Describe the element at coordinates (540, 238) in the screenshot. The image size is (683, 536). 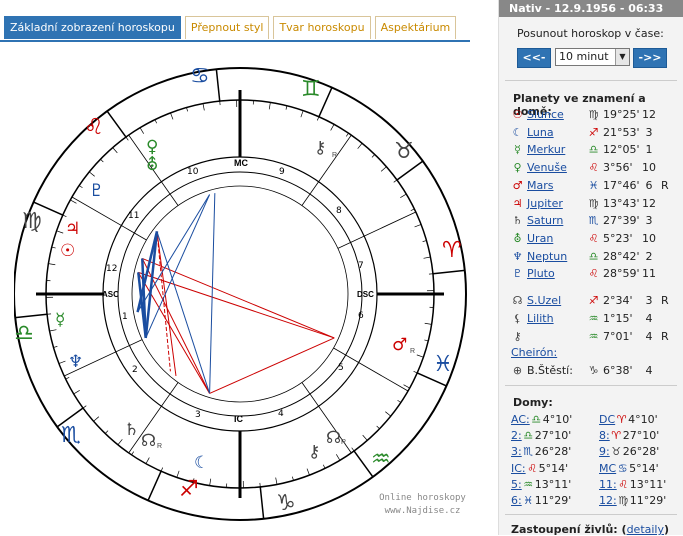
I see `planet-name-link: Uran` at that location.